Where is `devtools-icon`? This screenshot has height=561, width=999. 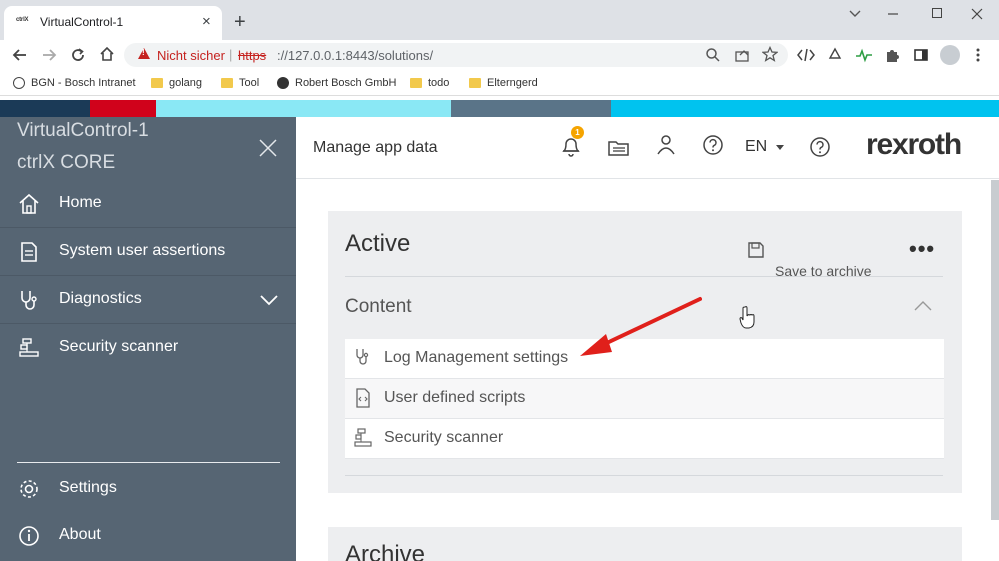
devtools-icon is located at coordinates (806, 55).